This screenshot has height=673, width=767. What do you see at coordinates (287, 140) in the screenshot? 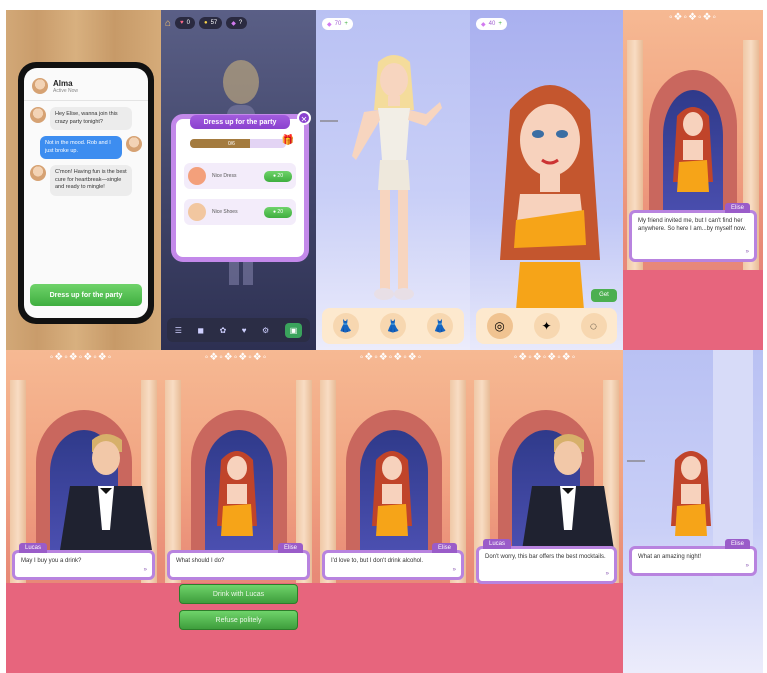
I see `gift-icon: 🎁` at bounding box center [287, 140].